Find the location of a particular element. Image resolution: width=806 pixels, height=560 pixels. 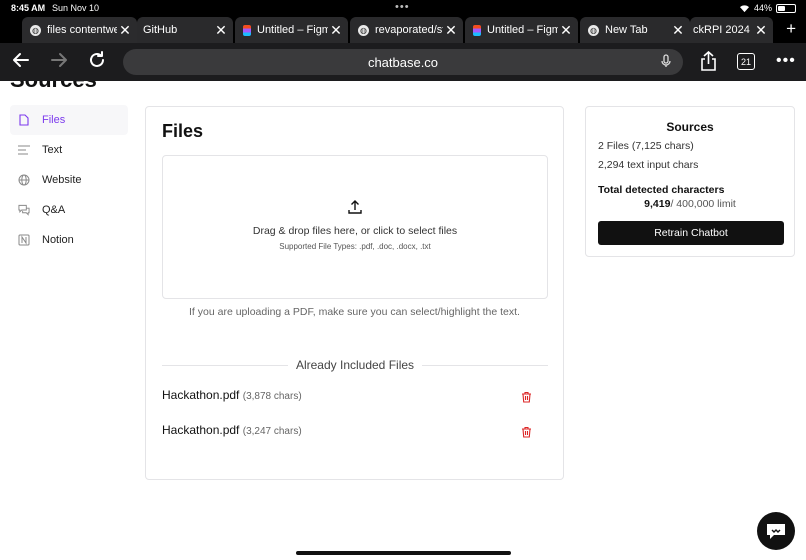

file-chars: (3,878 chars) is located at coordinates (272, 396).